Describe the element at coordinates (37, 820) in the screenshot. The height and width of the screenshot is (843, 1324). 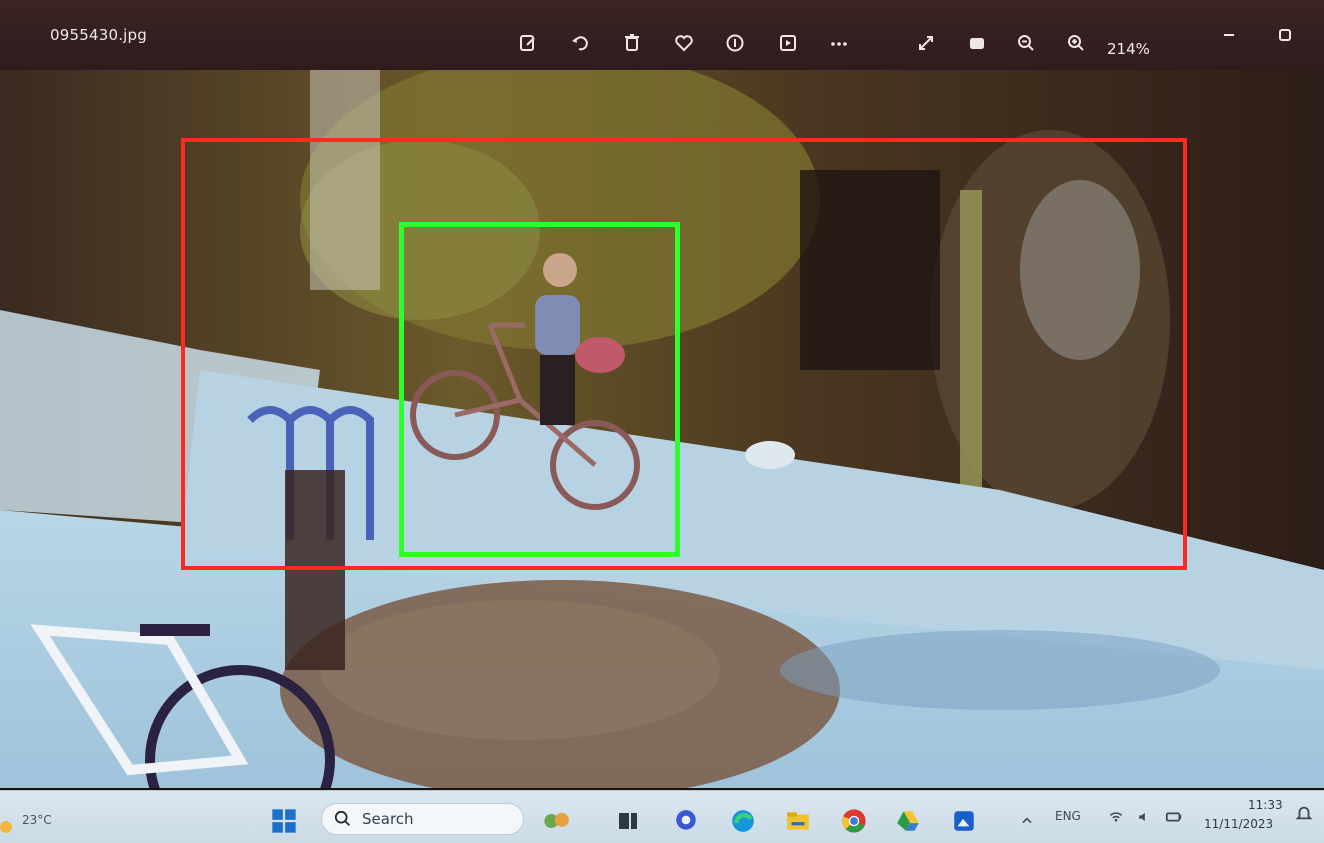
I see `weather-temp: 23°C` at that location.